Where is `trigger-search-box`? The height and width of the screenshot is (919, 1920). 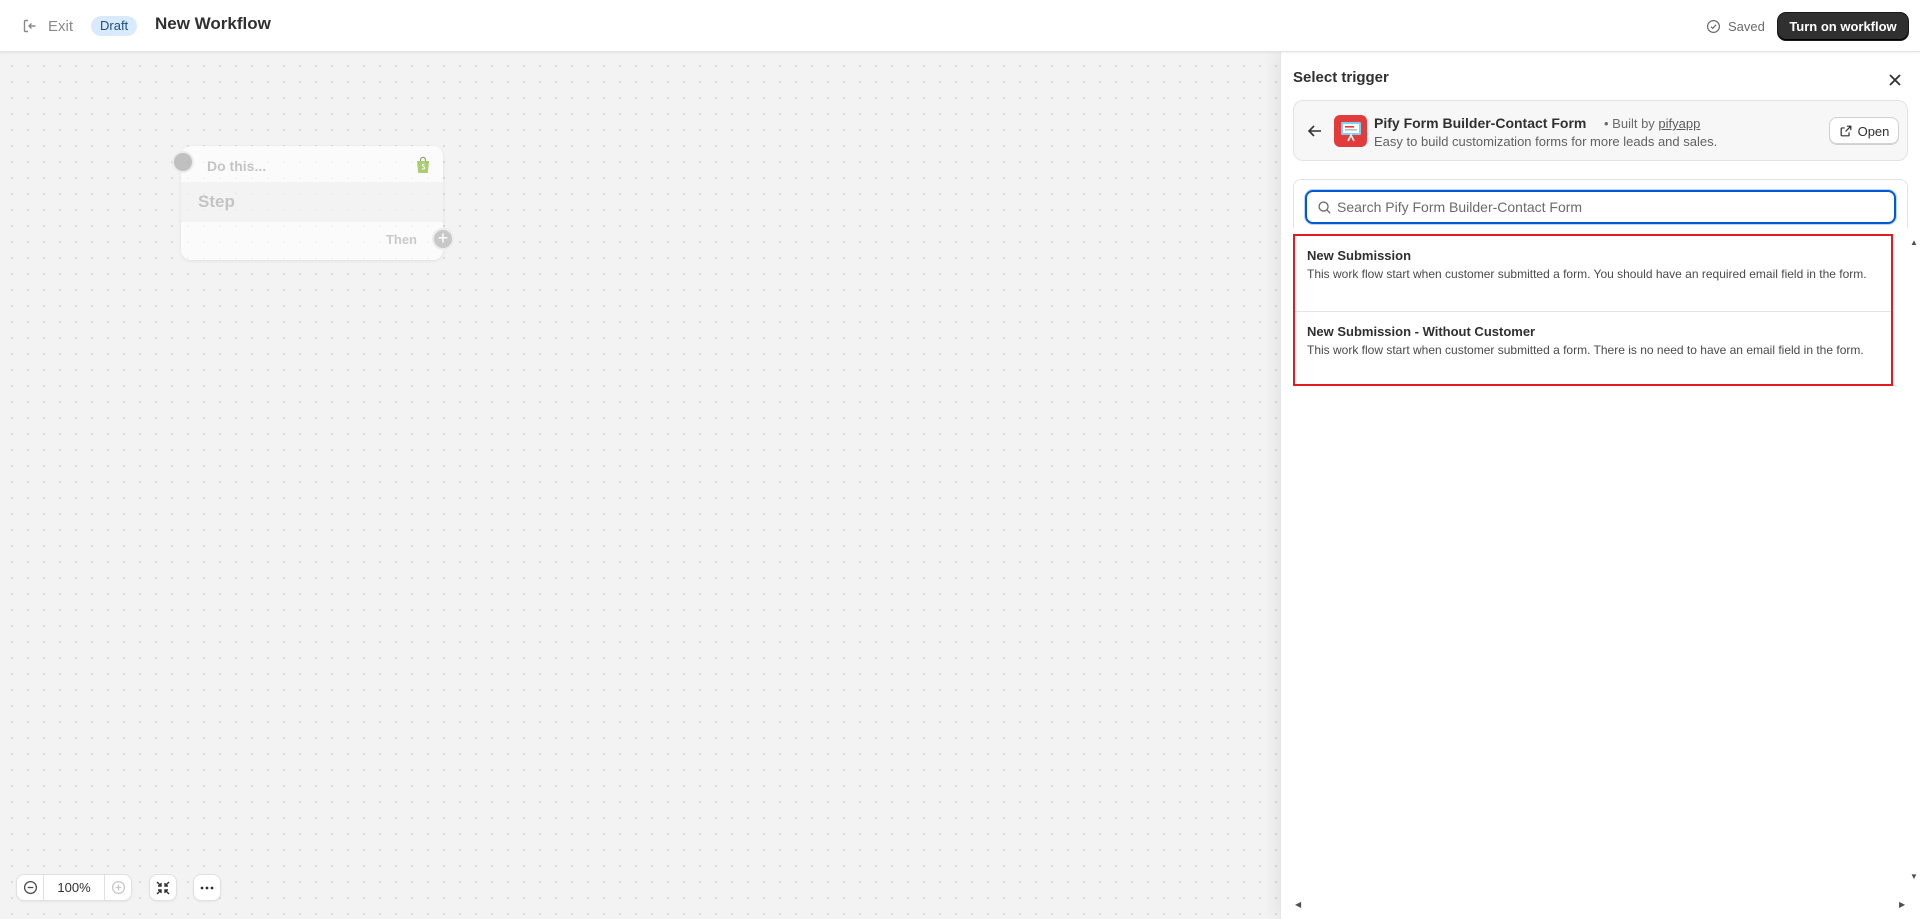
trigger-search-box is located at coordinates (1600, 207).